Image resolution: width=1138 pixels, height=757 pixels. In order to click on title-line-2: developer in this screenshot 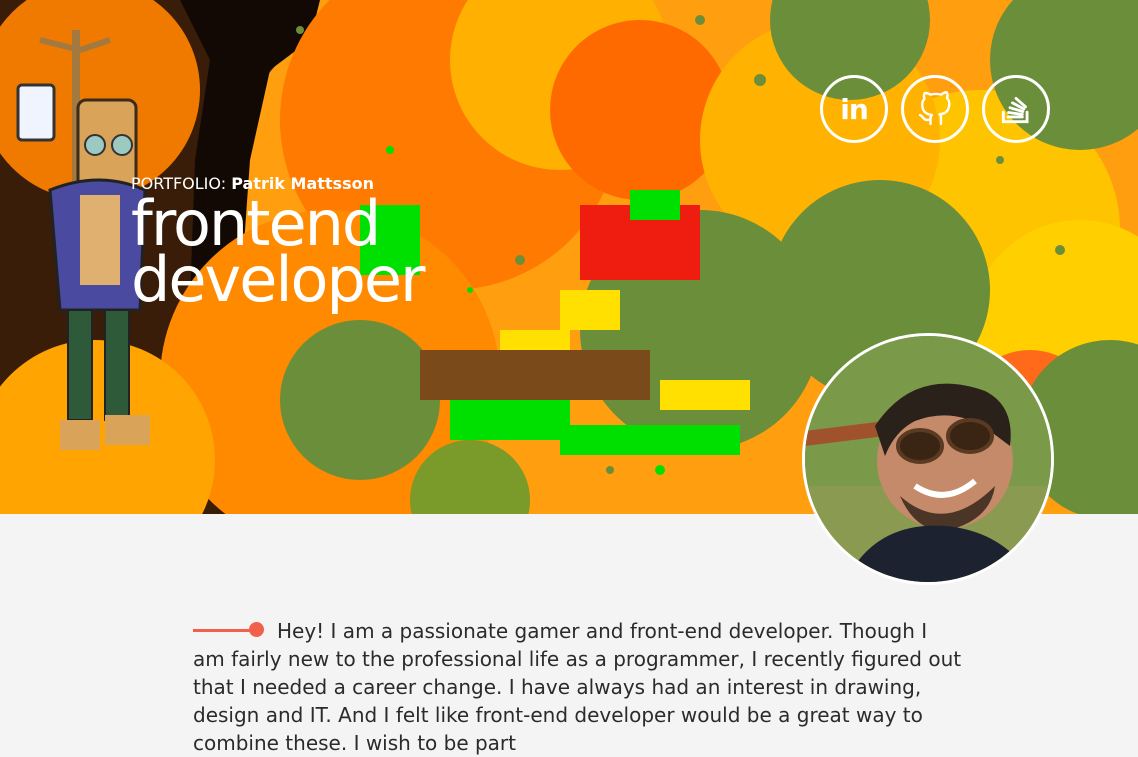, I will do `click(278, 279)`.